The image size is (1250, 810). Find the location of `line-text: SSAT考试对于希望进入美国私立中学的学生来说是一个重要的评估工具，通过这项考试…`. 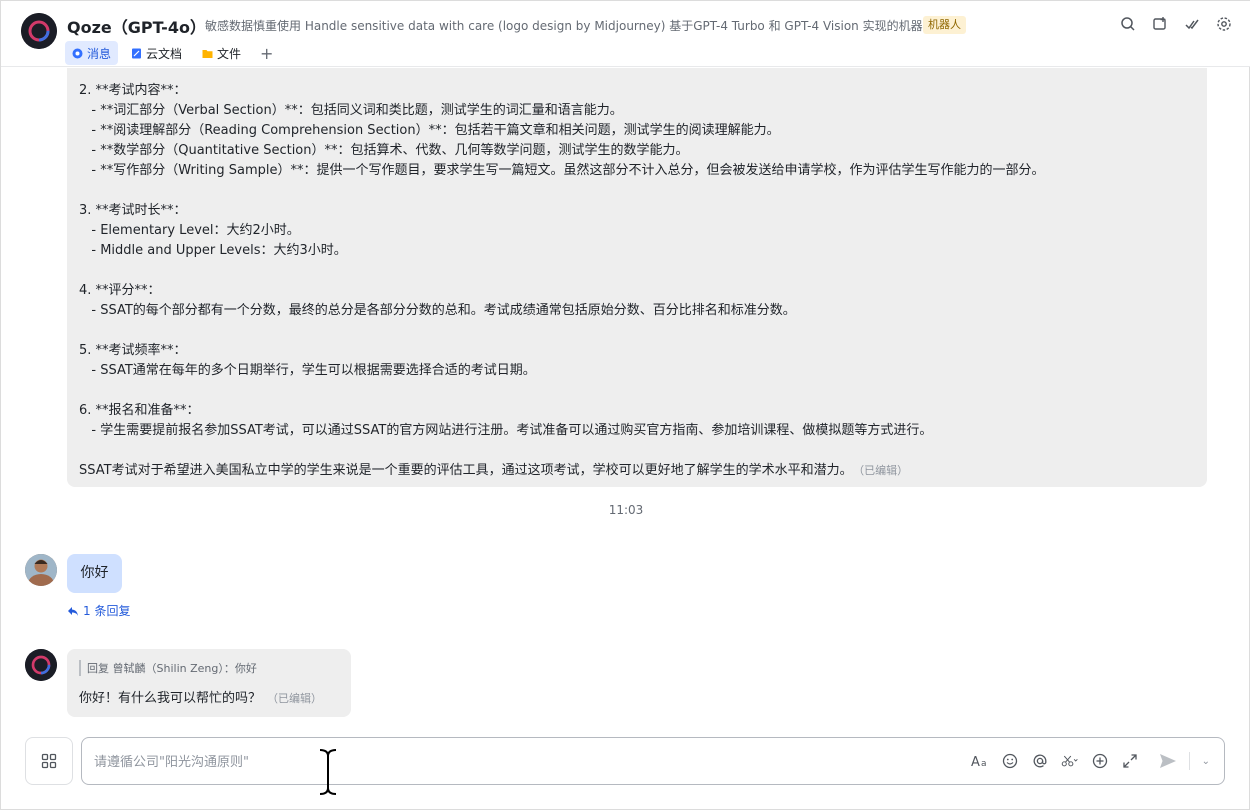

line-text: SSAT考试对于希望进入美国私立中学的学生来说是一个重要的评估工具，通过这项考试… is located at coordinates (466, 470).